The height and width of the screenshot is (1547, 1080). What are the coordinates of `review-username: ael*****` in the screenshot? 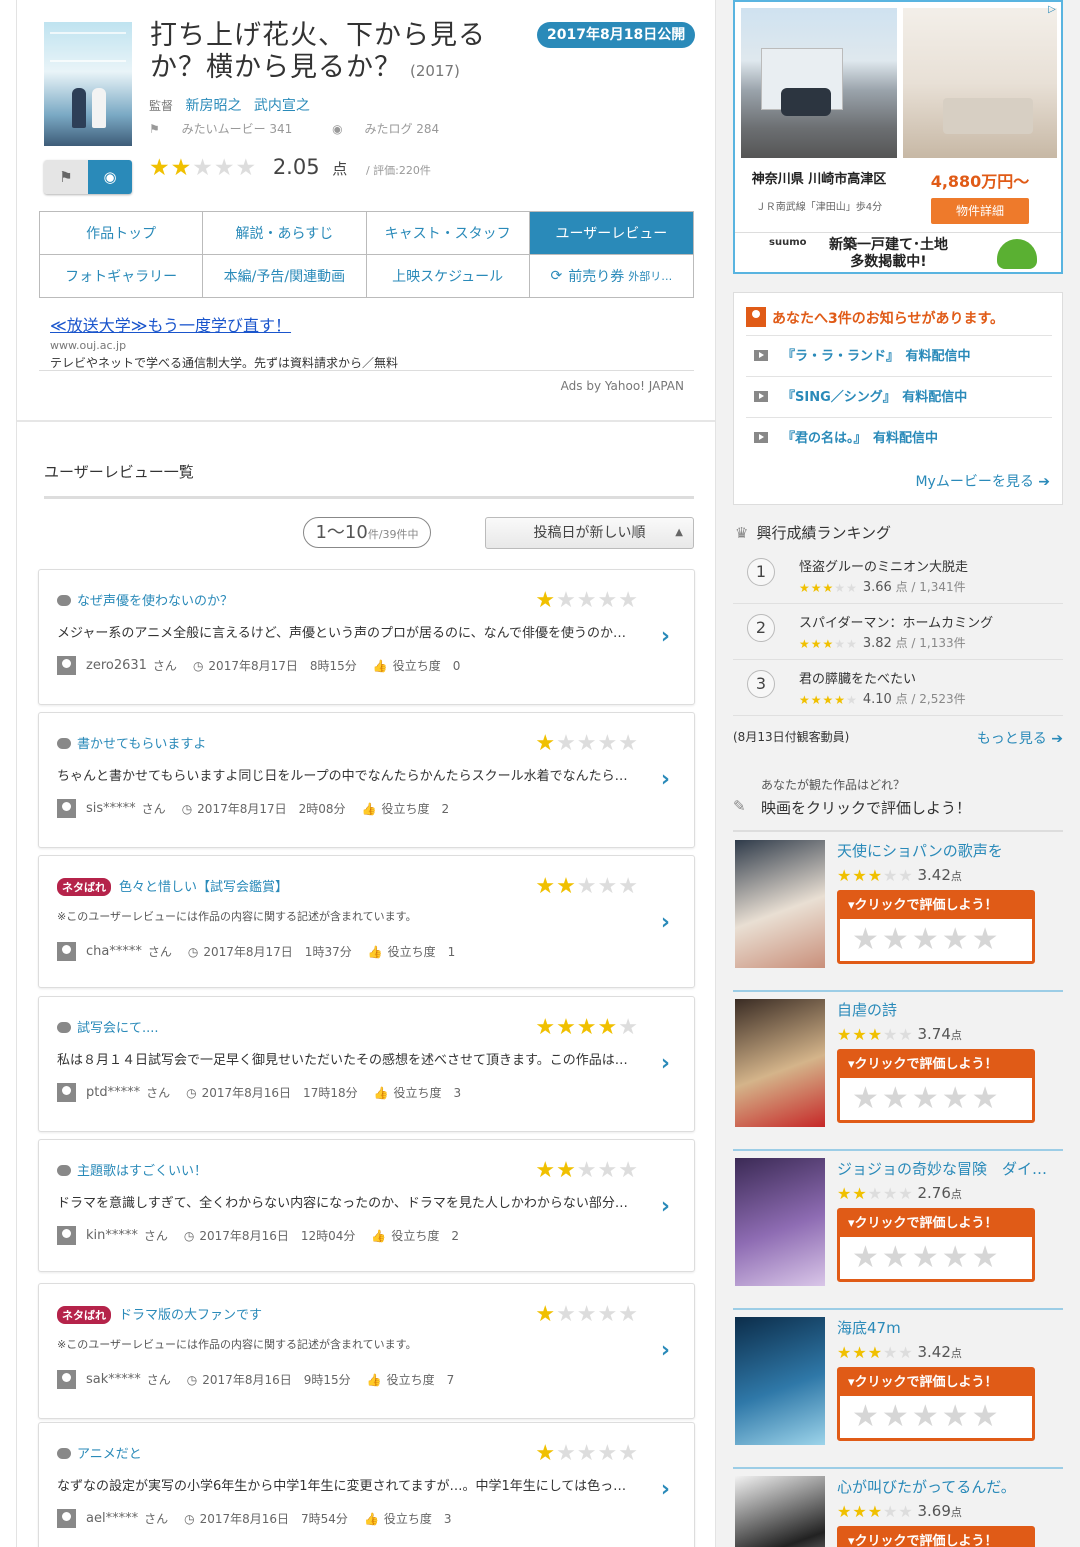 It's located at (112, 1518).